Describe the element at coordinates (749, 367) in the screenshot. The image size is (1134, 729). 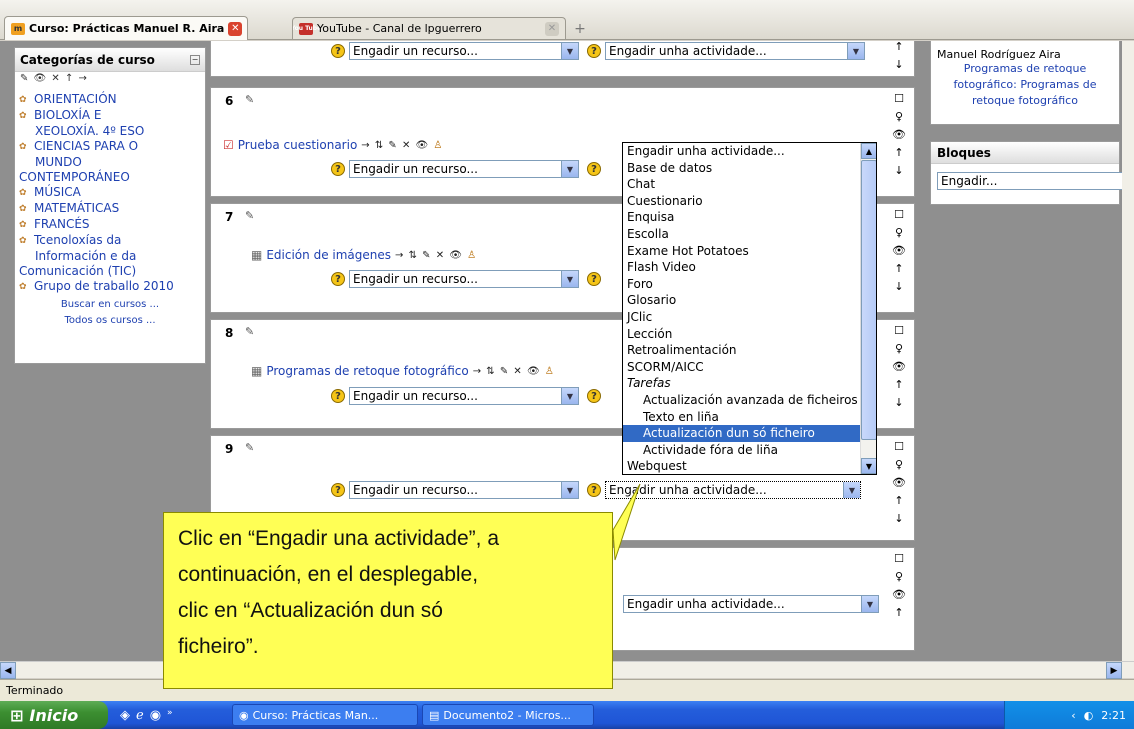
I see `dropdown-option: SCORM/AICC` at that location.